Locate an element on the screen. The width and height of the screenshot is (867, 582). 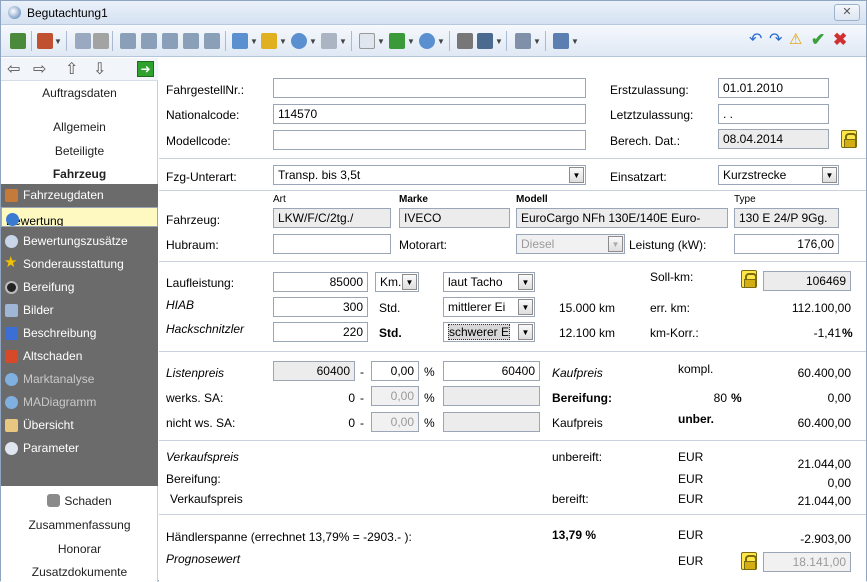
check-icon: ✔ is located at coordinates (819, 40).